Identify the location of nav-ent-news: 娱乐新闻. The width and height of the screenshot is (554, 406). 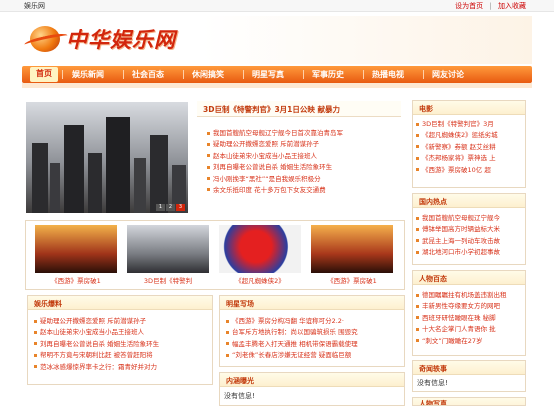
(88, 74).